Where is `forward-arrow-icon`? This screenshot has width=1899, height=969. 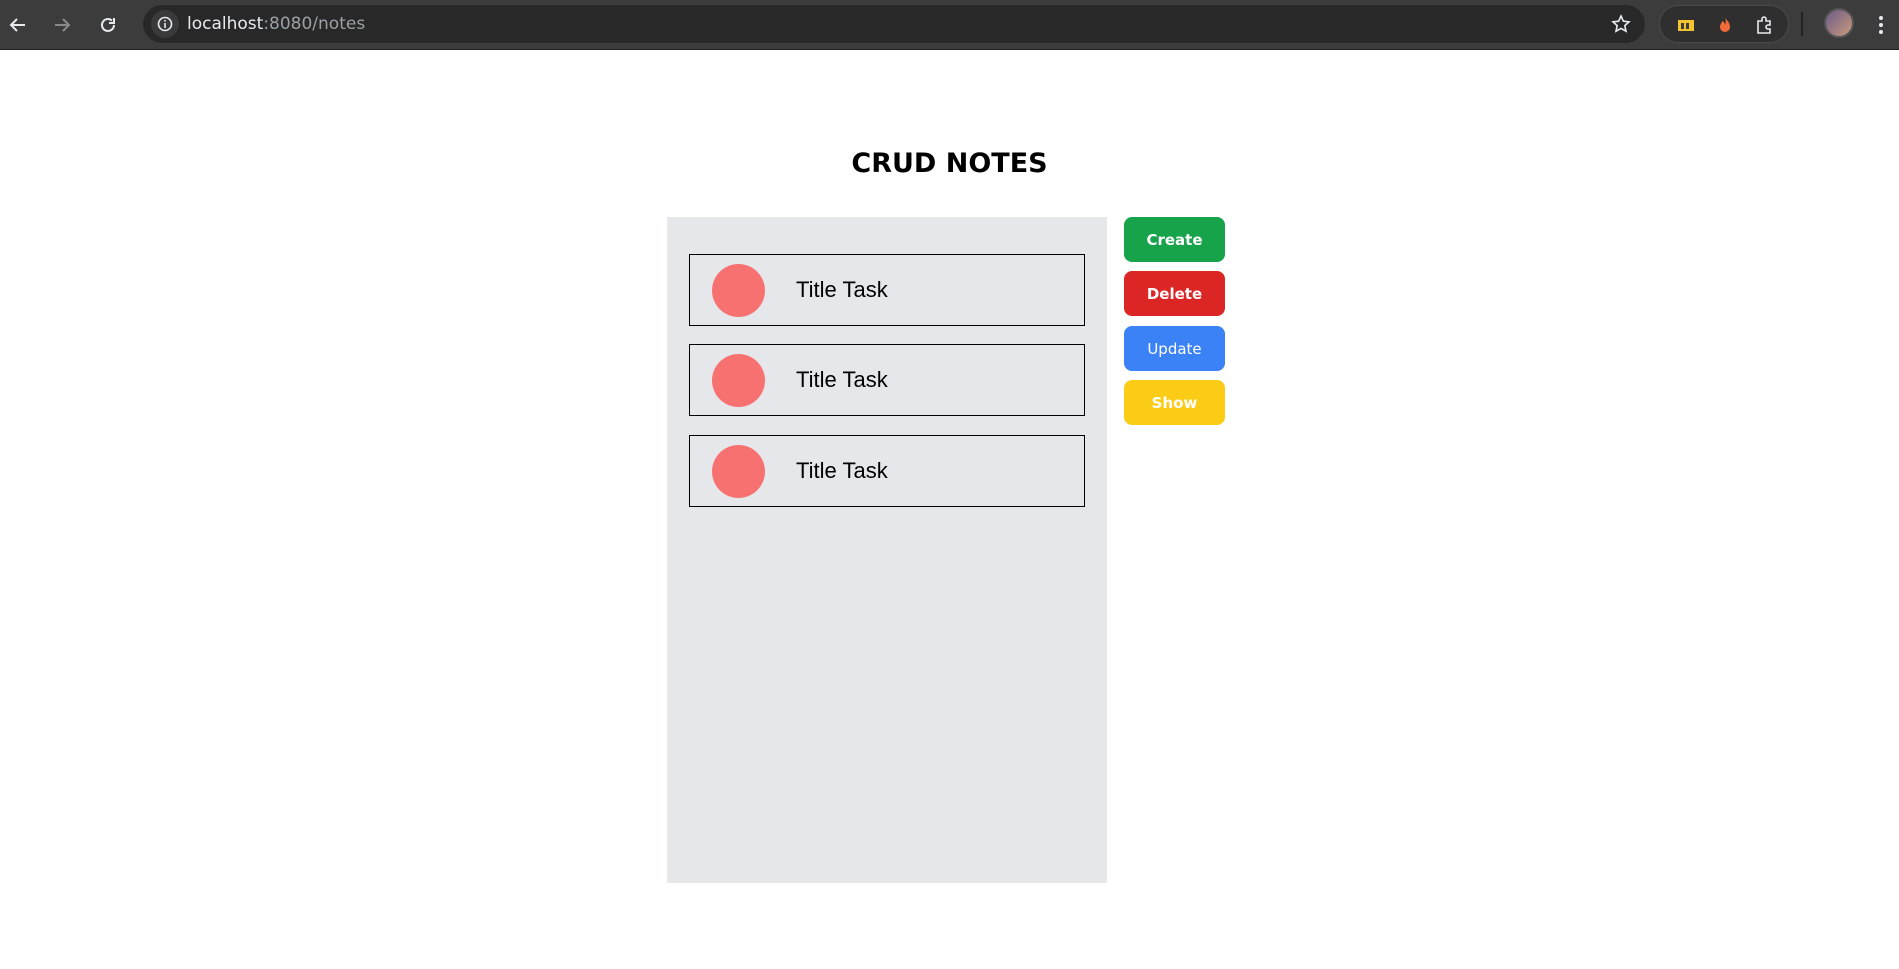 forward-arrow-icon is located at coordinates (63, 25).